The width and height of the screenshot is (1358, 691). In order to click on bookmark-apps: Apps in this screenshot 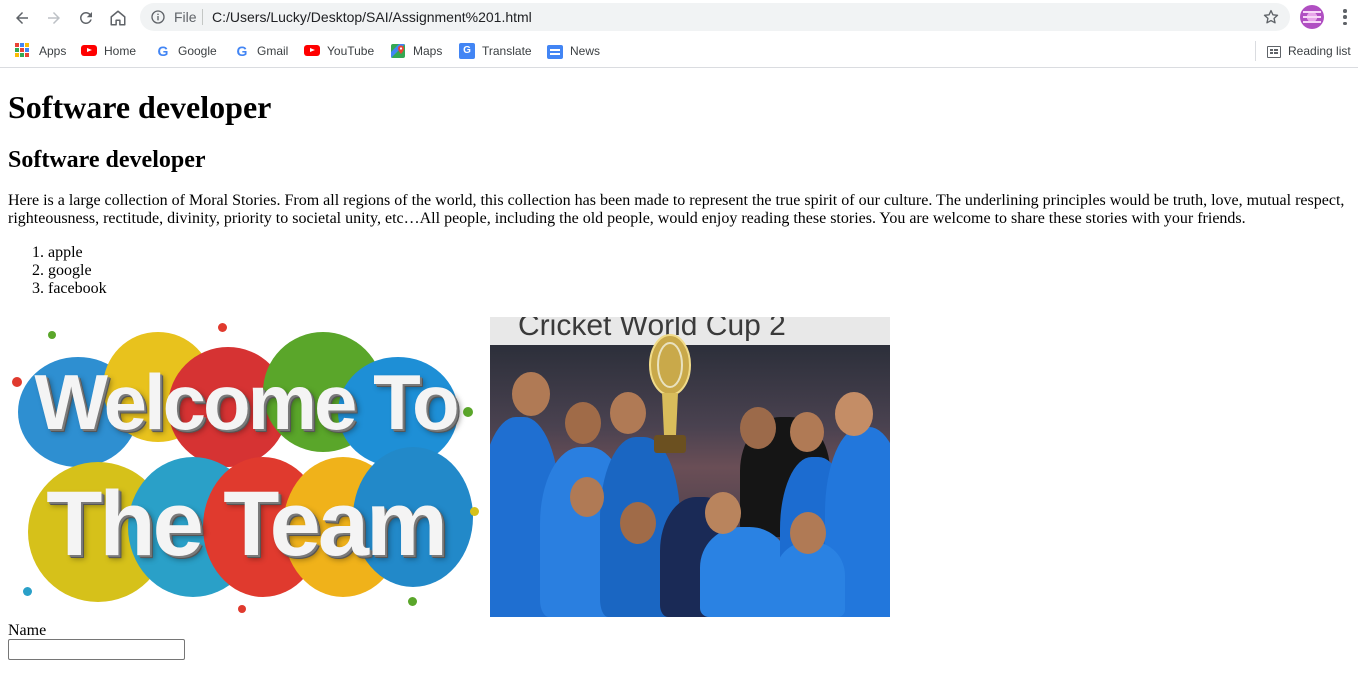, I will do `click(40, 51)`.